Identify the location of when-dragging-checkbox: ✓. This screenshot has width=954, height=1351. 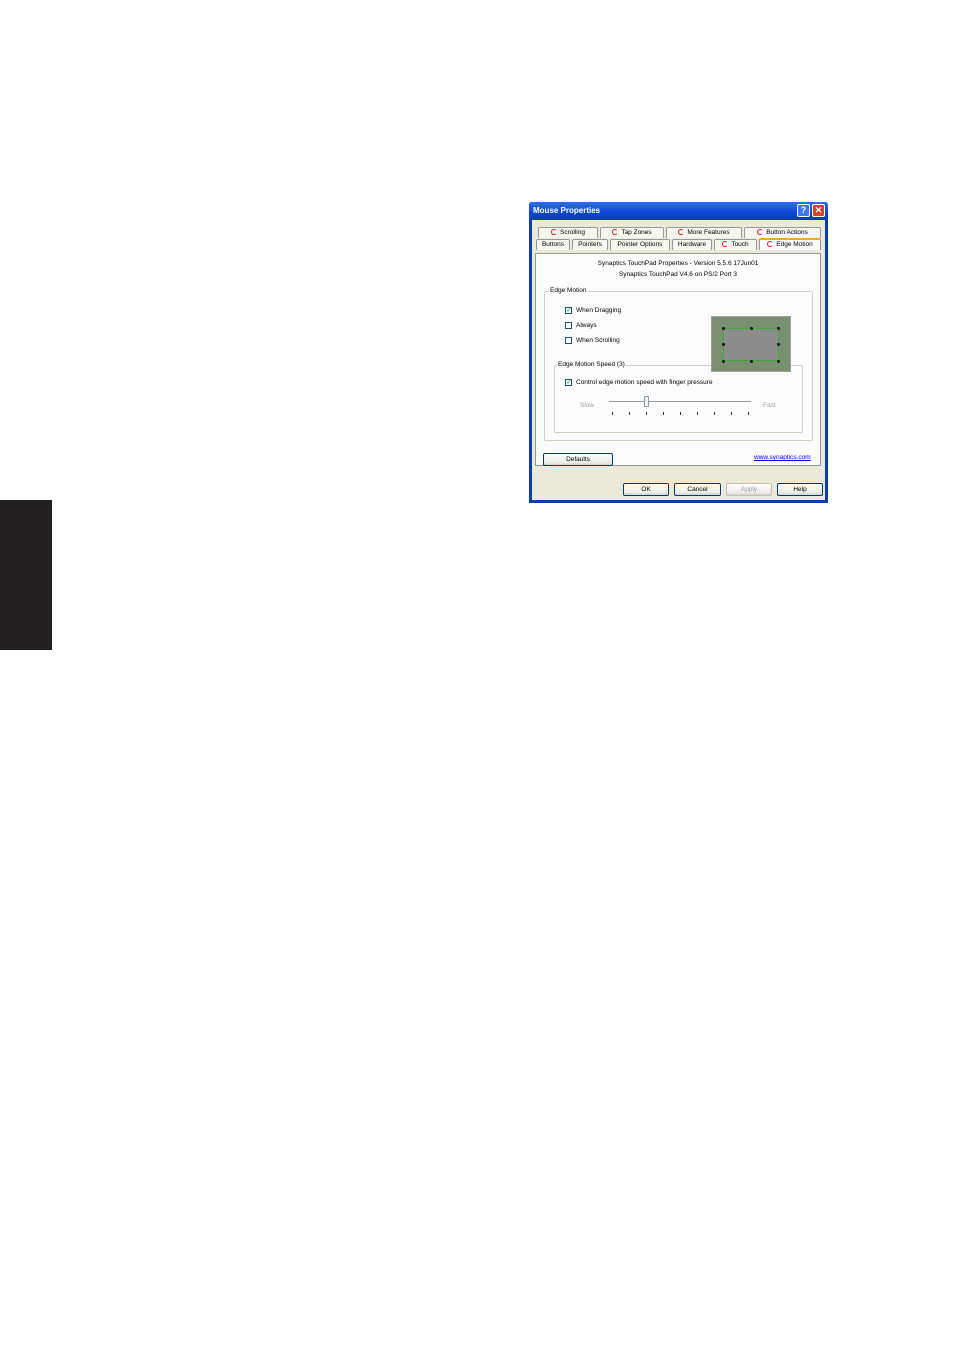
(568, 310).